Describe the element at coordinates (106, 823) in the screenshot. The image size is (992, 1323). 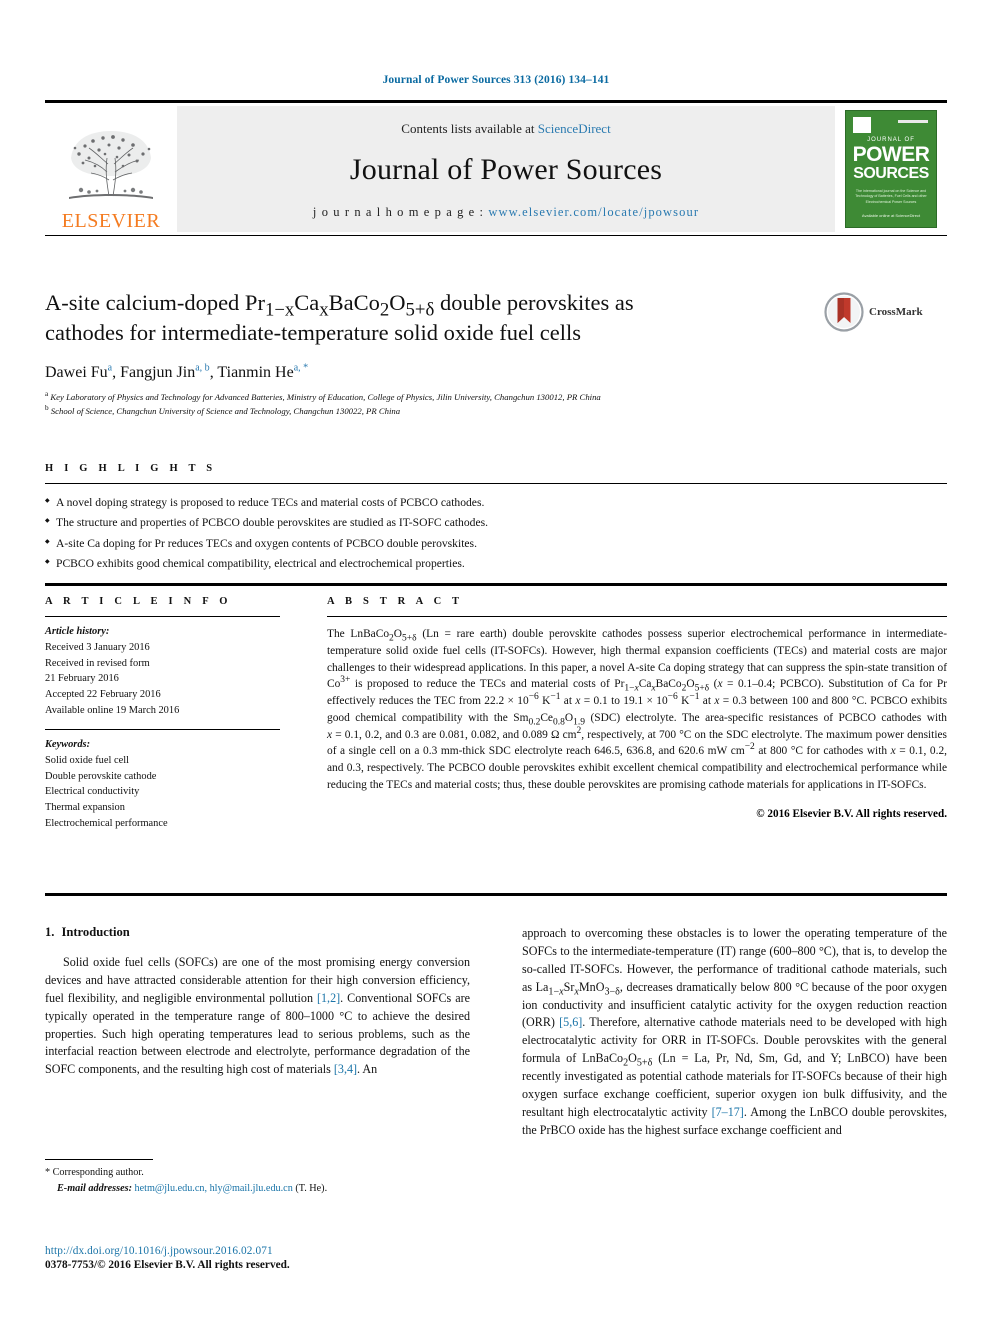
I see `keyword-item: Electrochemical performance` at that location.